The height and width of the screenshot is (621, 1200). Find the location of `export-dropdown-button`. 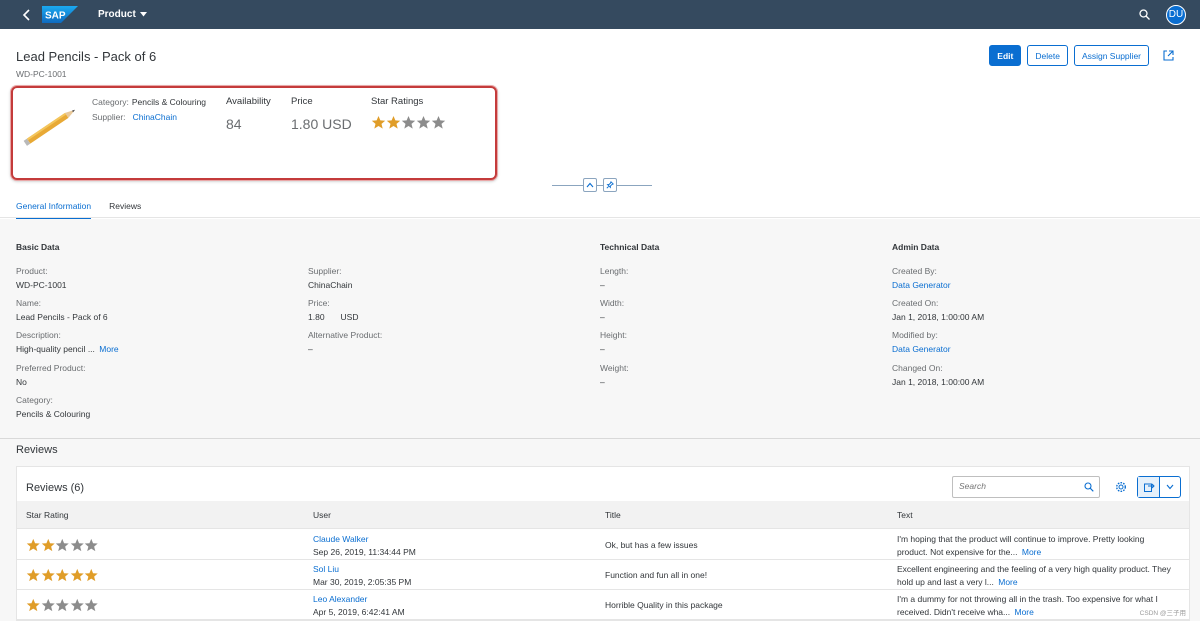

export-dropdown-button is located at coordinates (1170, 487).